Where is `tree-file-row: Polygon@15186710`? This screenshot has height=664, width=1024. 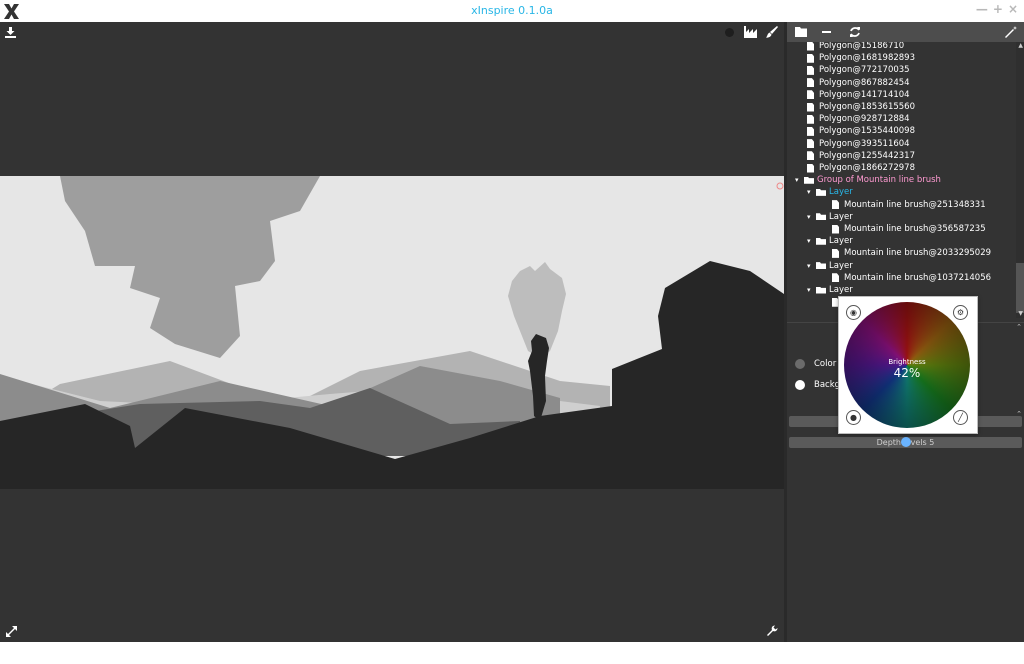
tree-file-row: Polygon@15186710 is located at coordinates (855, 47).